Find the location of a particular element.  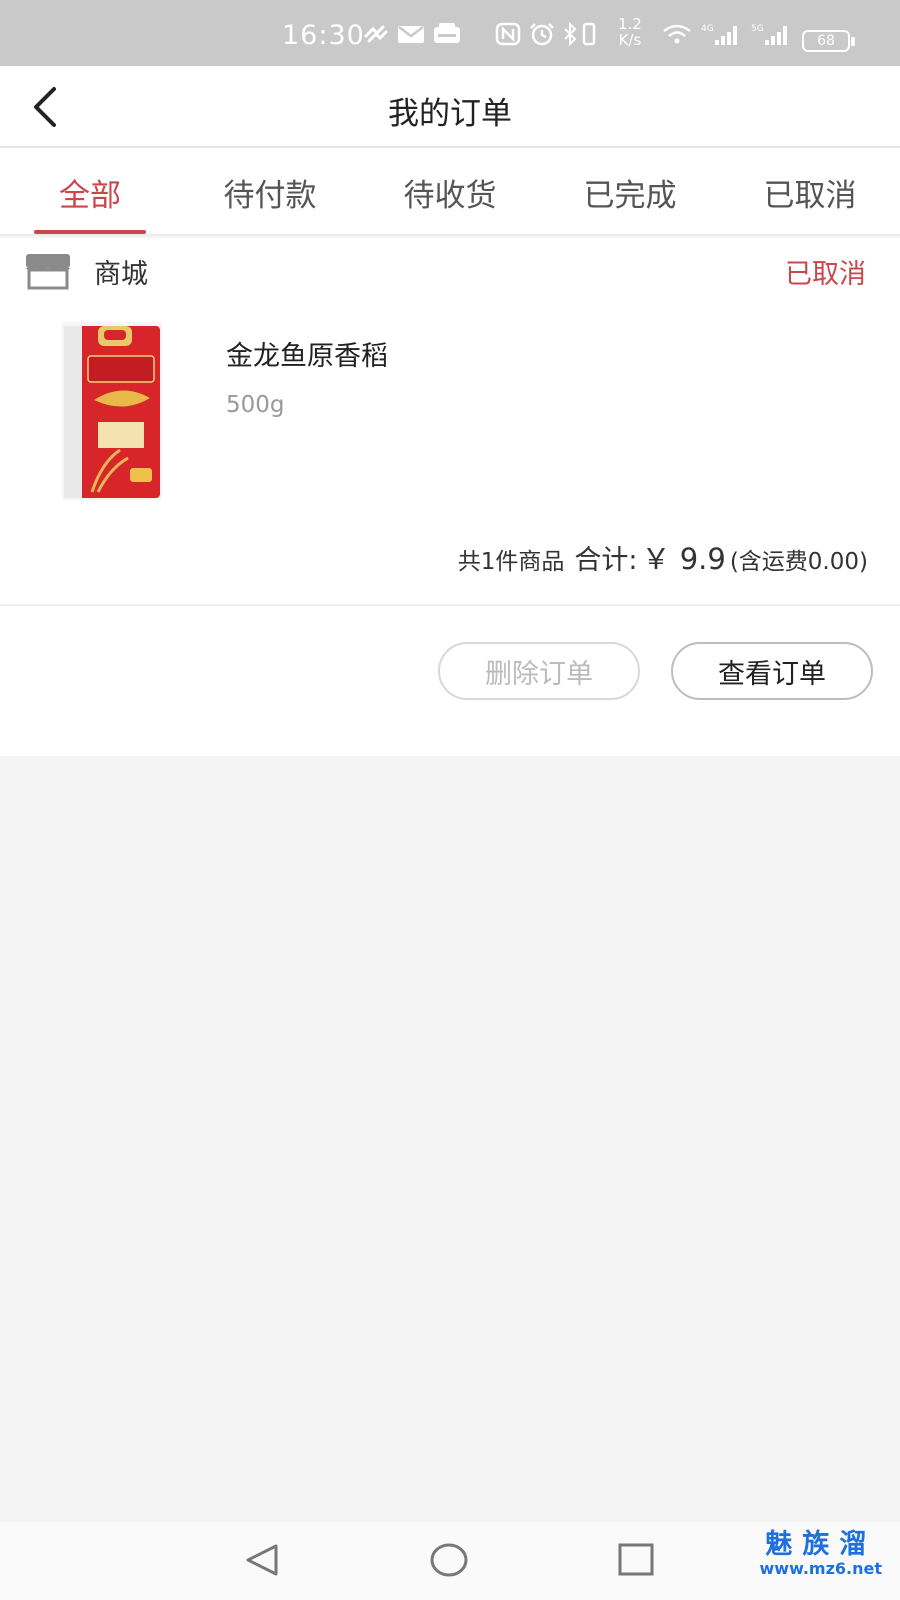

mail-icon is located at coordinates (411, 34).